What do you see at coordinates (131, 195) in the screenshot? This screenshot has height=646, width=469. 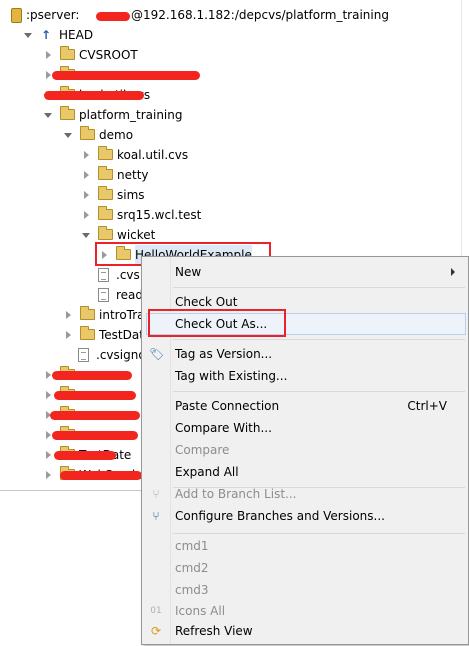 I see `tree-label: sims` at bounding box center [131, 195].